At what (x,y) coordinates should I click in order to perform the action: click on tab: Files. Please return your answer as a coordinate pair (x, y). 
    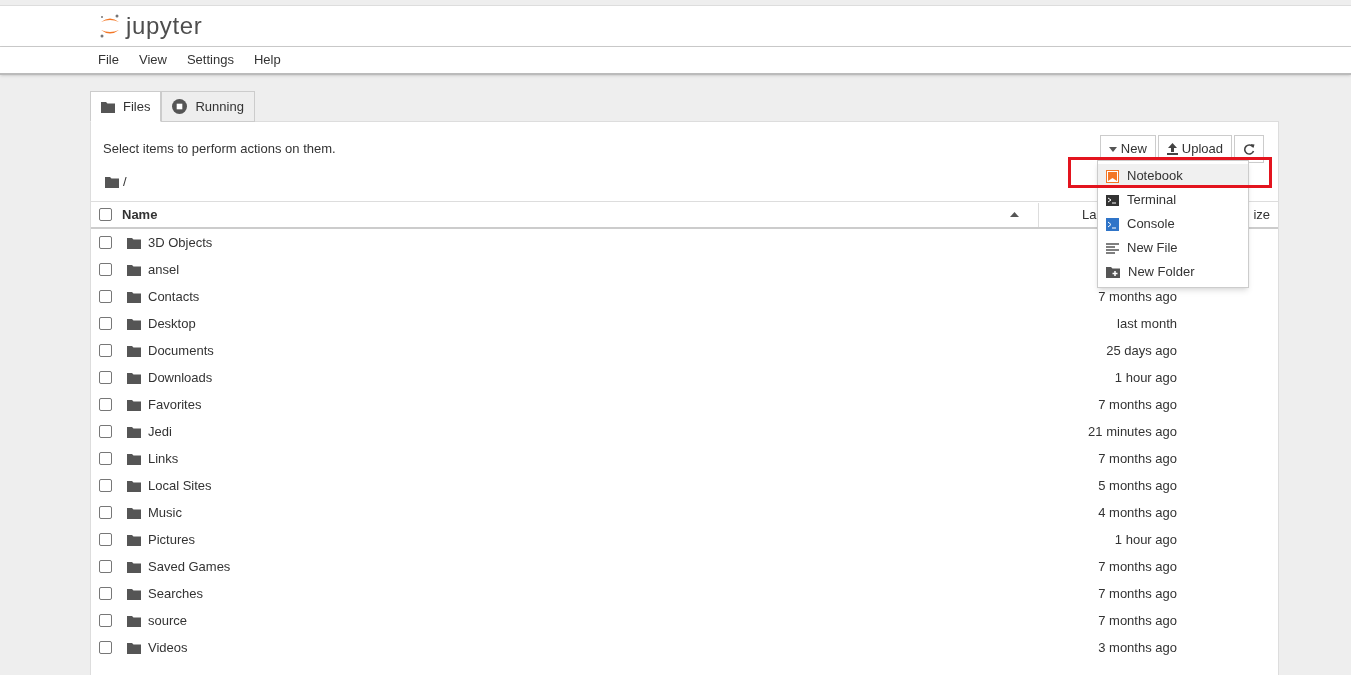
    Looking at the image, I should click on (126, 106).